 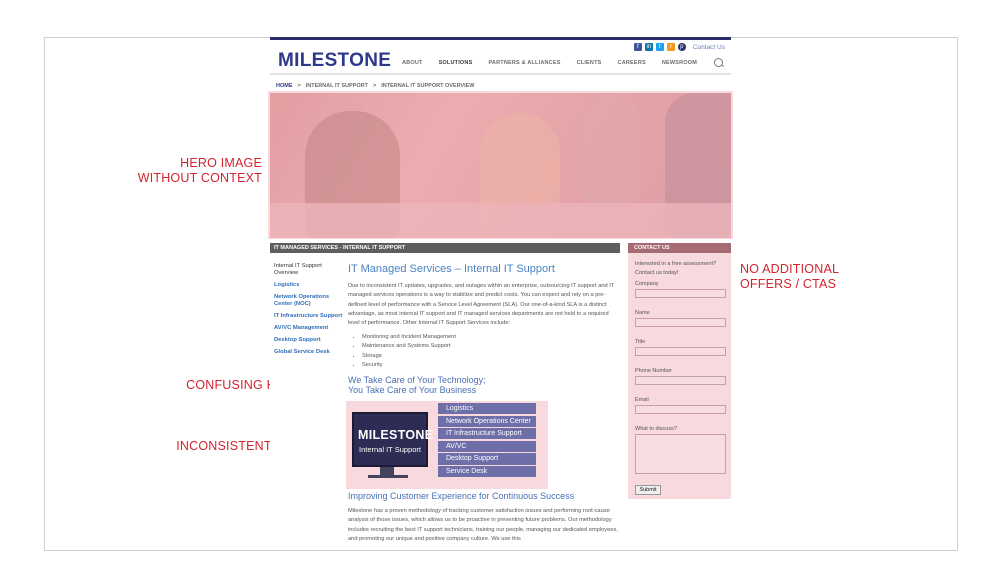 I want to click on annotation-hero-line1: HERO IMAGE, so click(x=221, y=163).